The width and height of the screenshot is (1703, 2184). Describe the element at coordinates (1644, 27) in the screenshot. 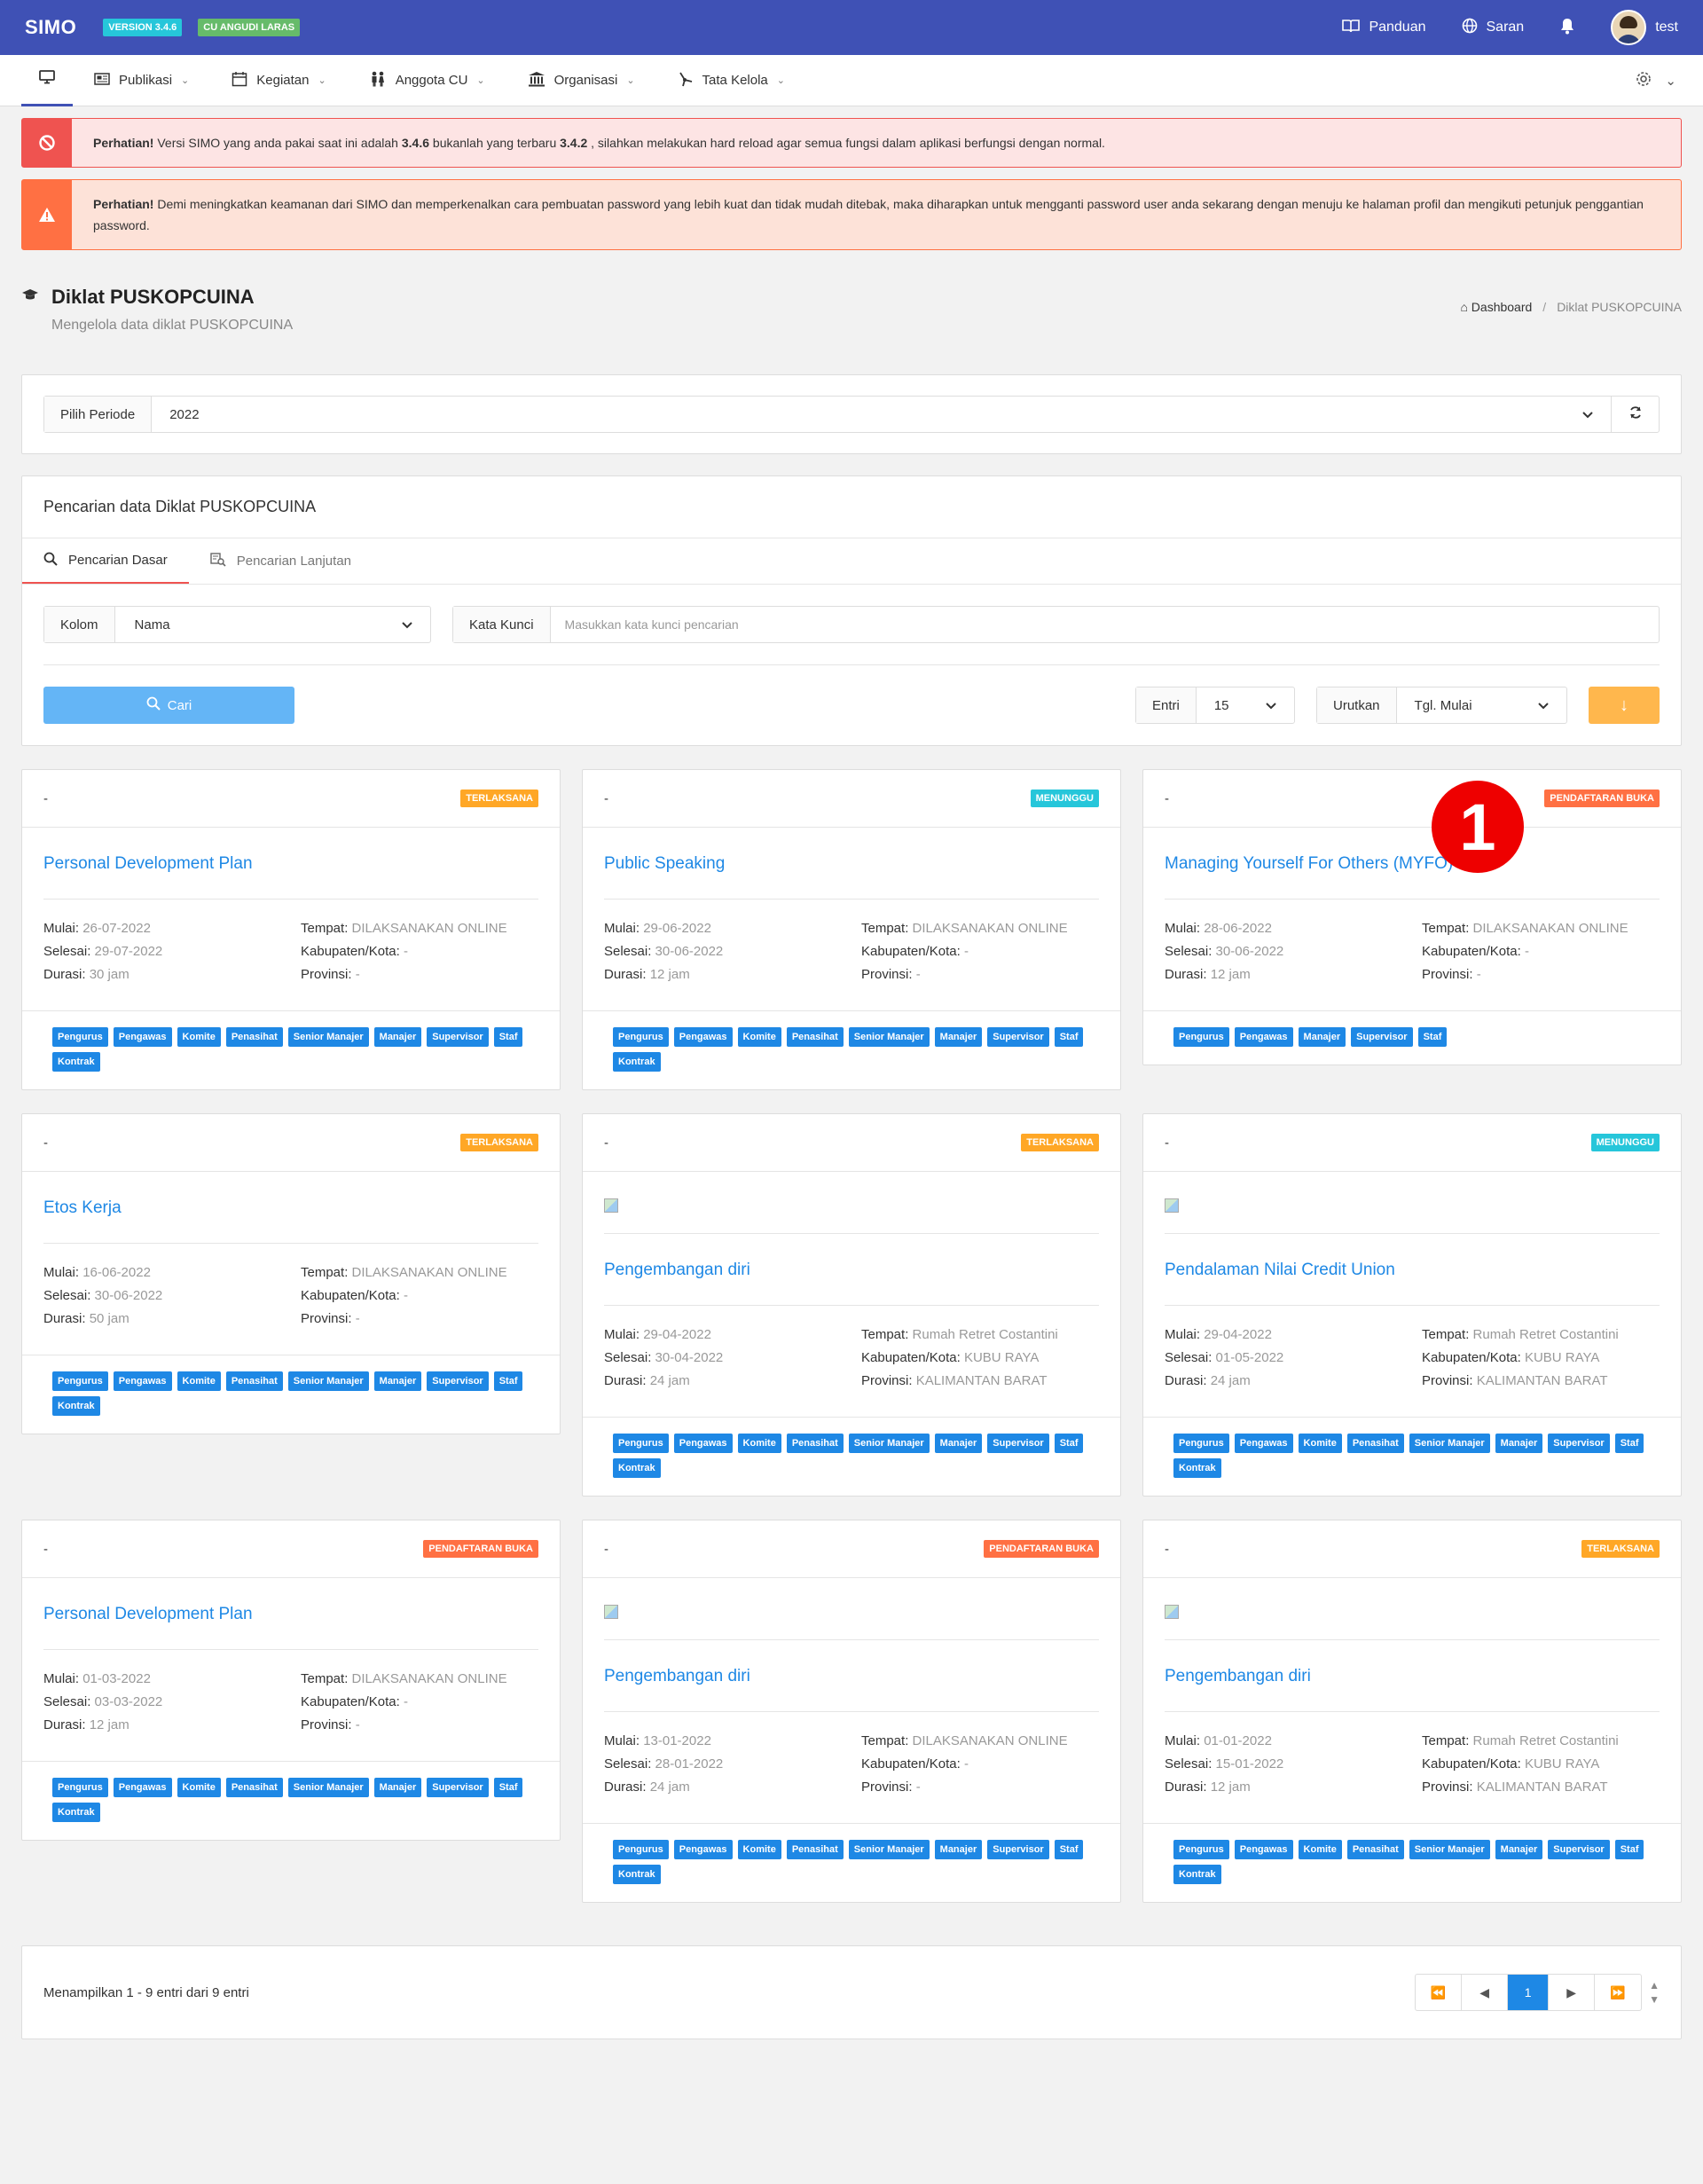

I see `user-menu: test` at that location.